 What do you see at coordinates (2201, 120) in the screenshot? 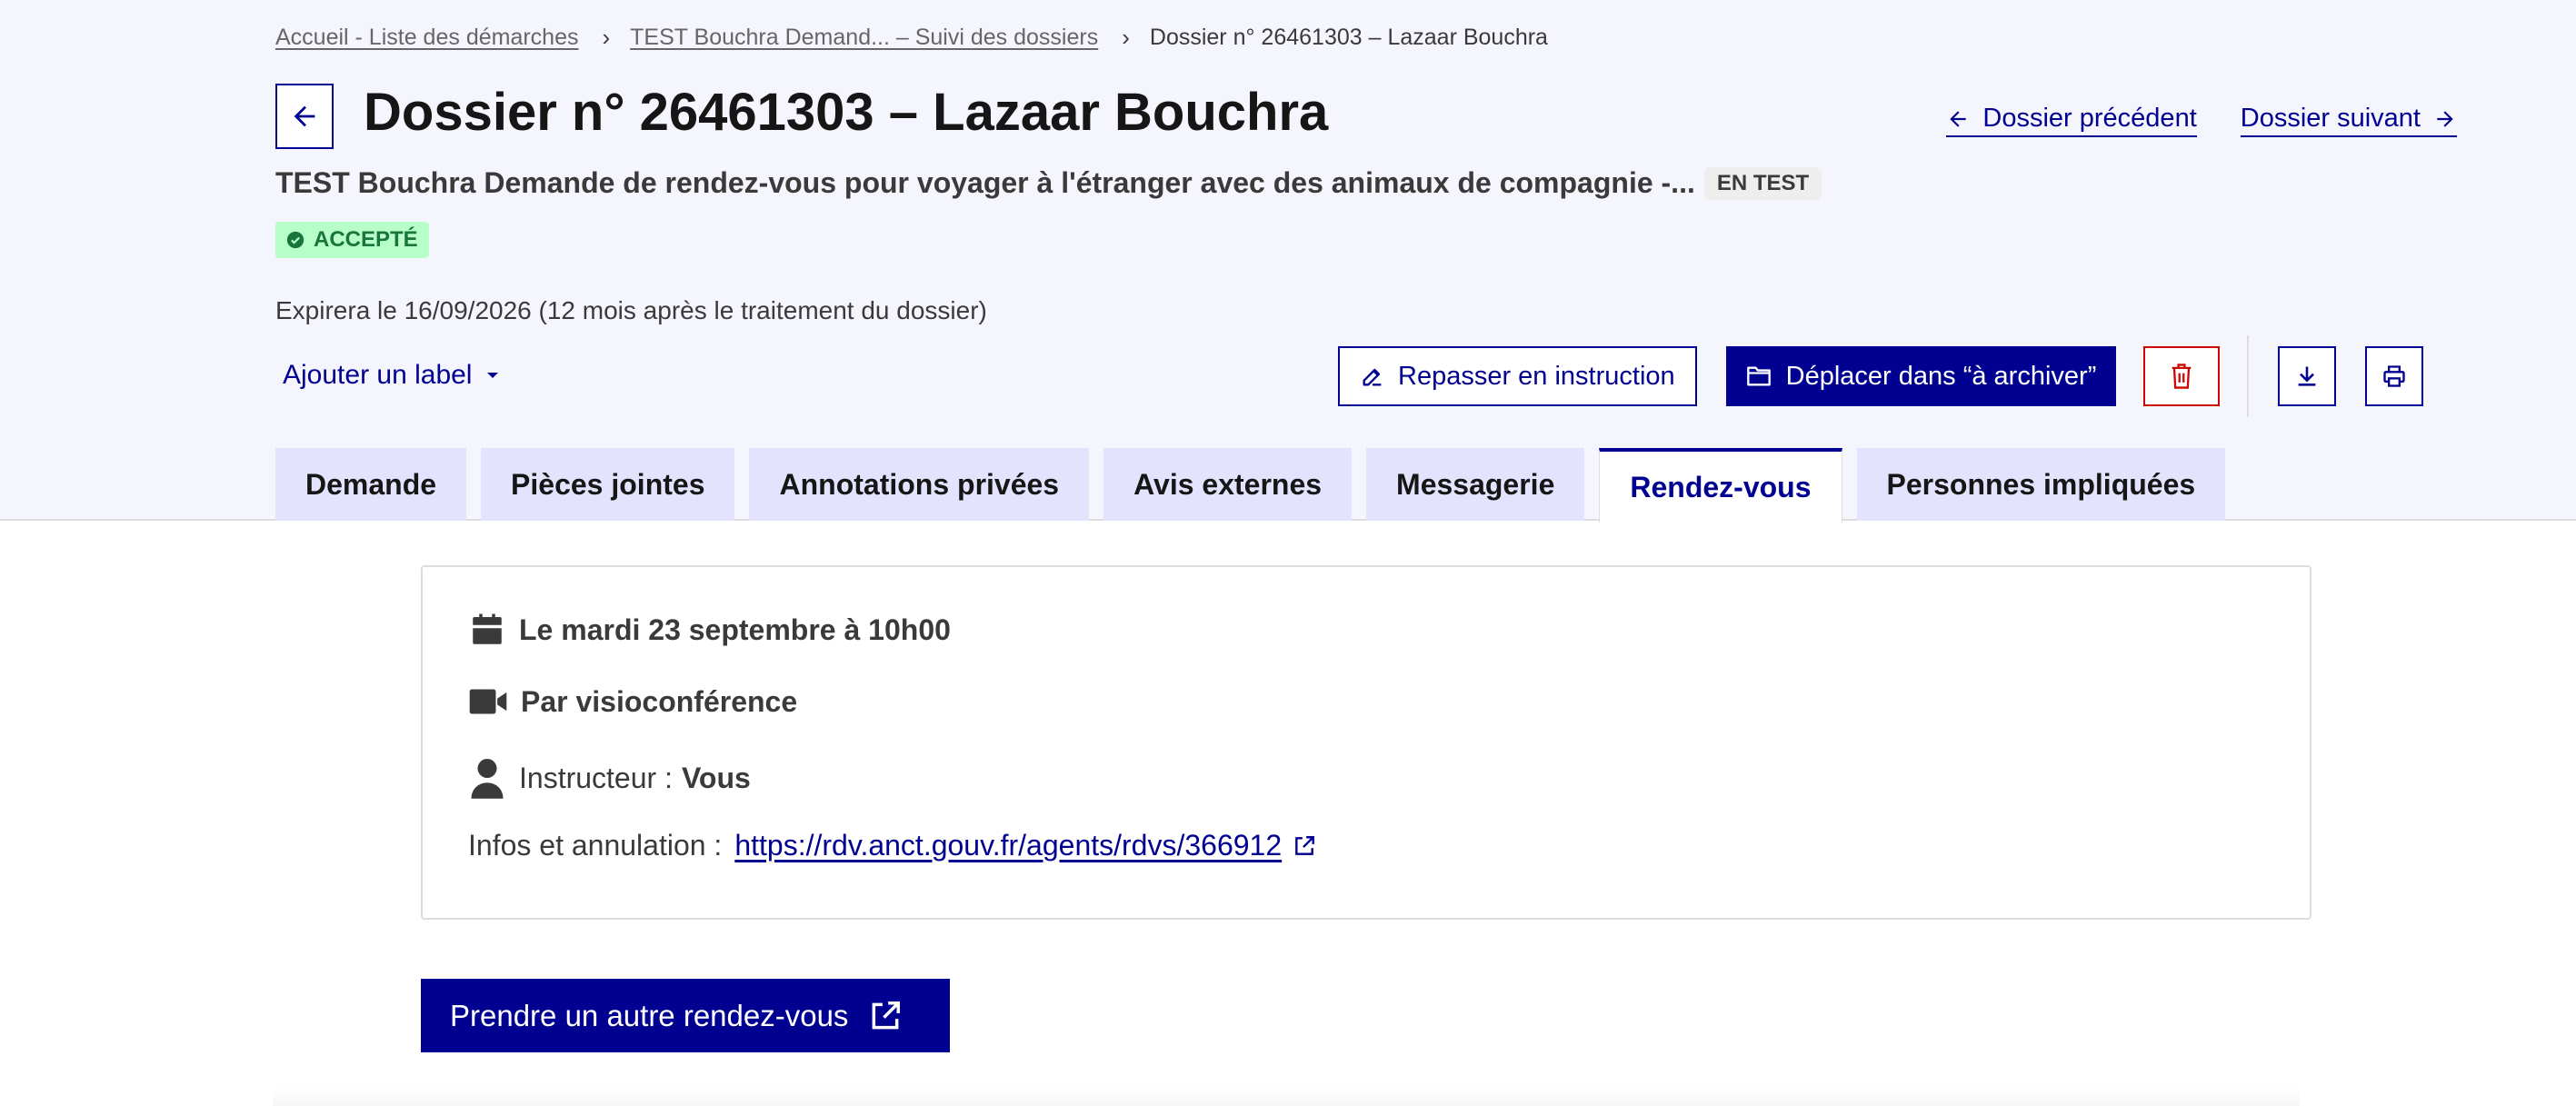
I see `dossier-navigation: Dossier précédent Dossier suivant` at bounding box center [2201, 120].